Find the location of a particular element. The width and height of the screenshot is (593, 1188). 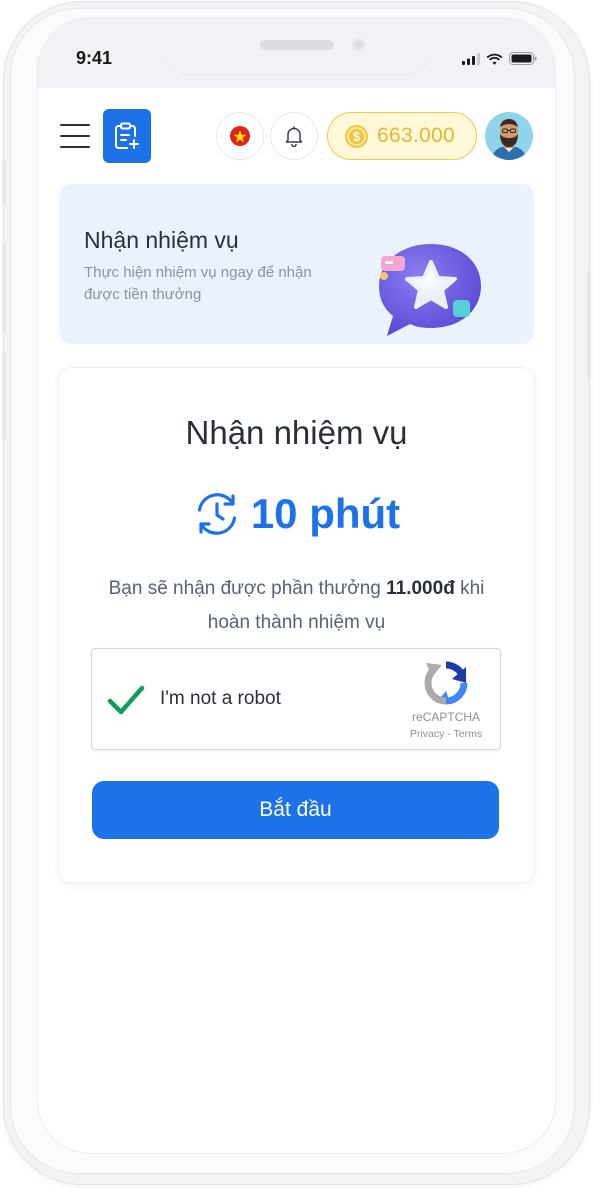

task-duration: 10 phút is located at coordinates (325, 513).